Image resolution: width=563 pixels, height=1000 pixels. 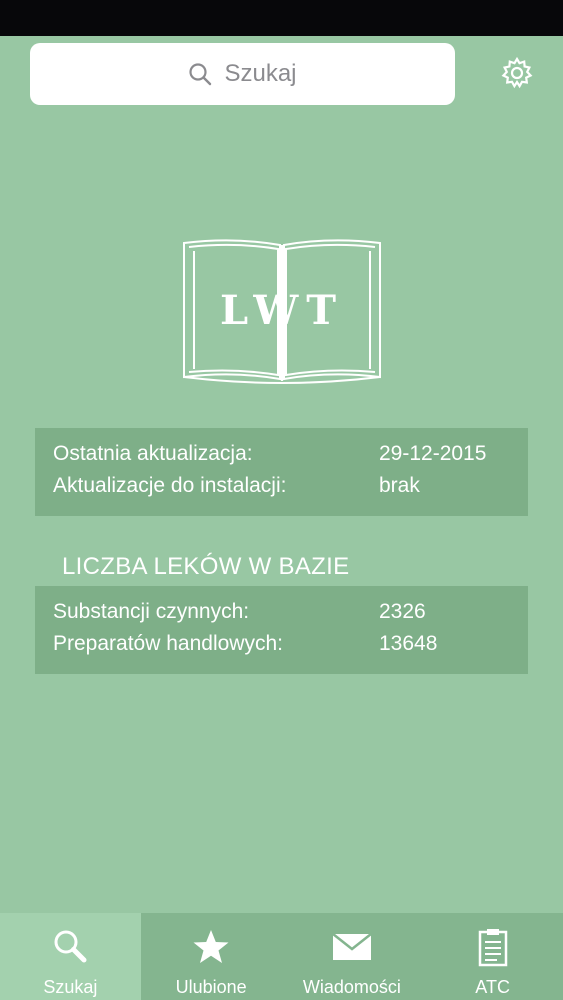 I want to click on tab-atc-label: ATC, so click(x=492, y=987).